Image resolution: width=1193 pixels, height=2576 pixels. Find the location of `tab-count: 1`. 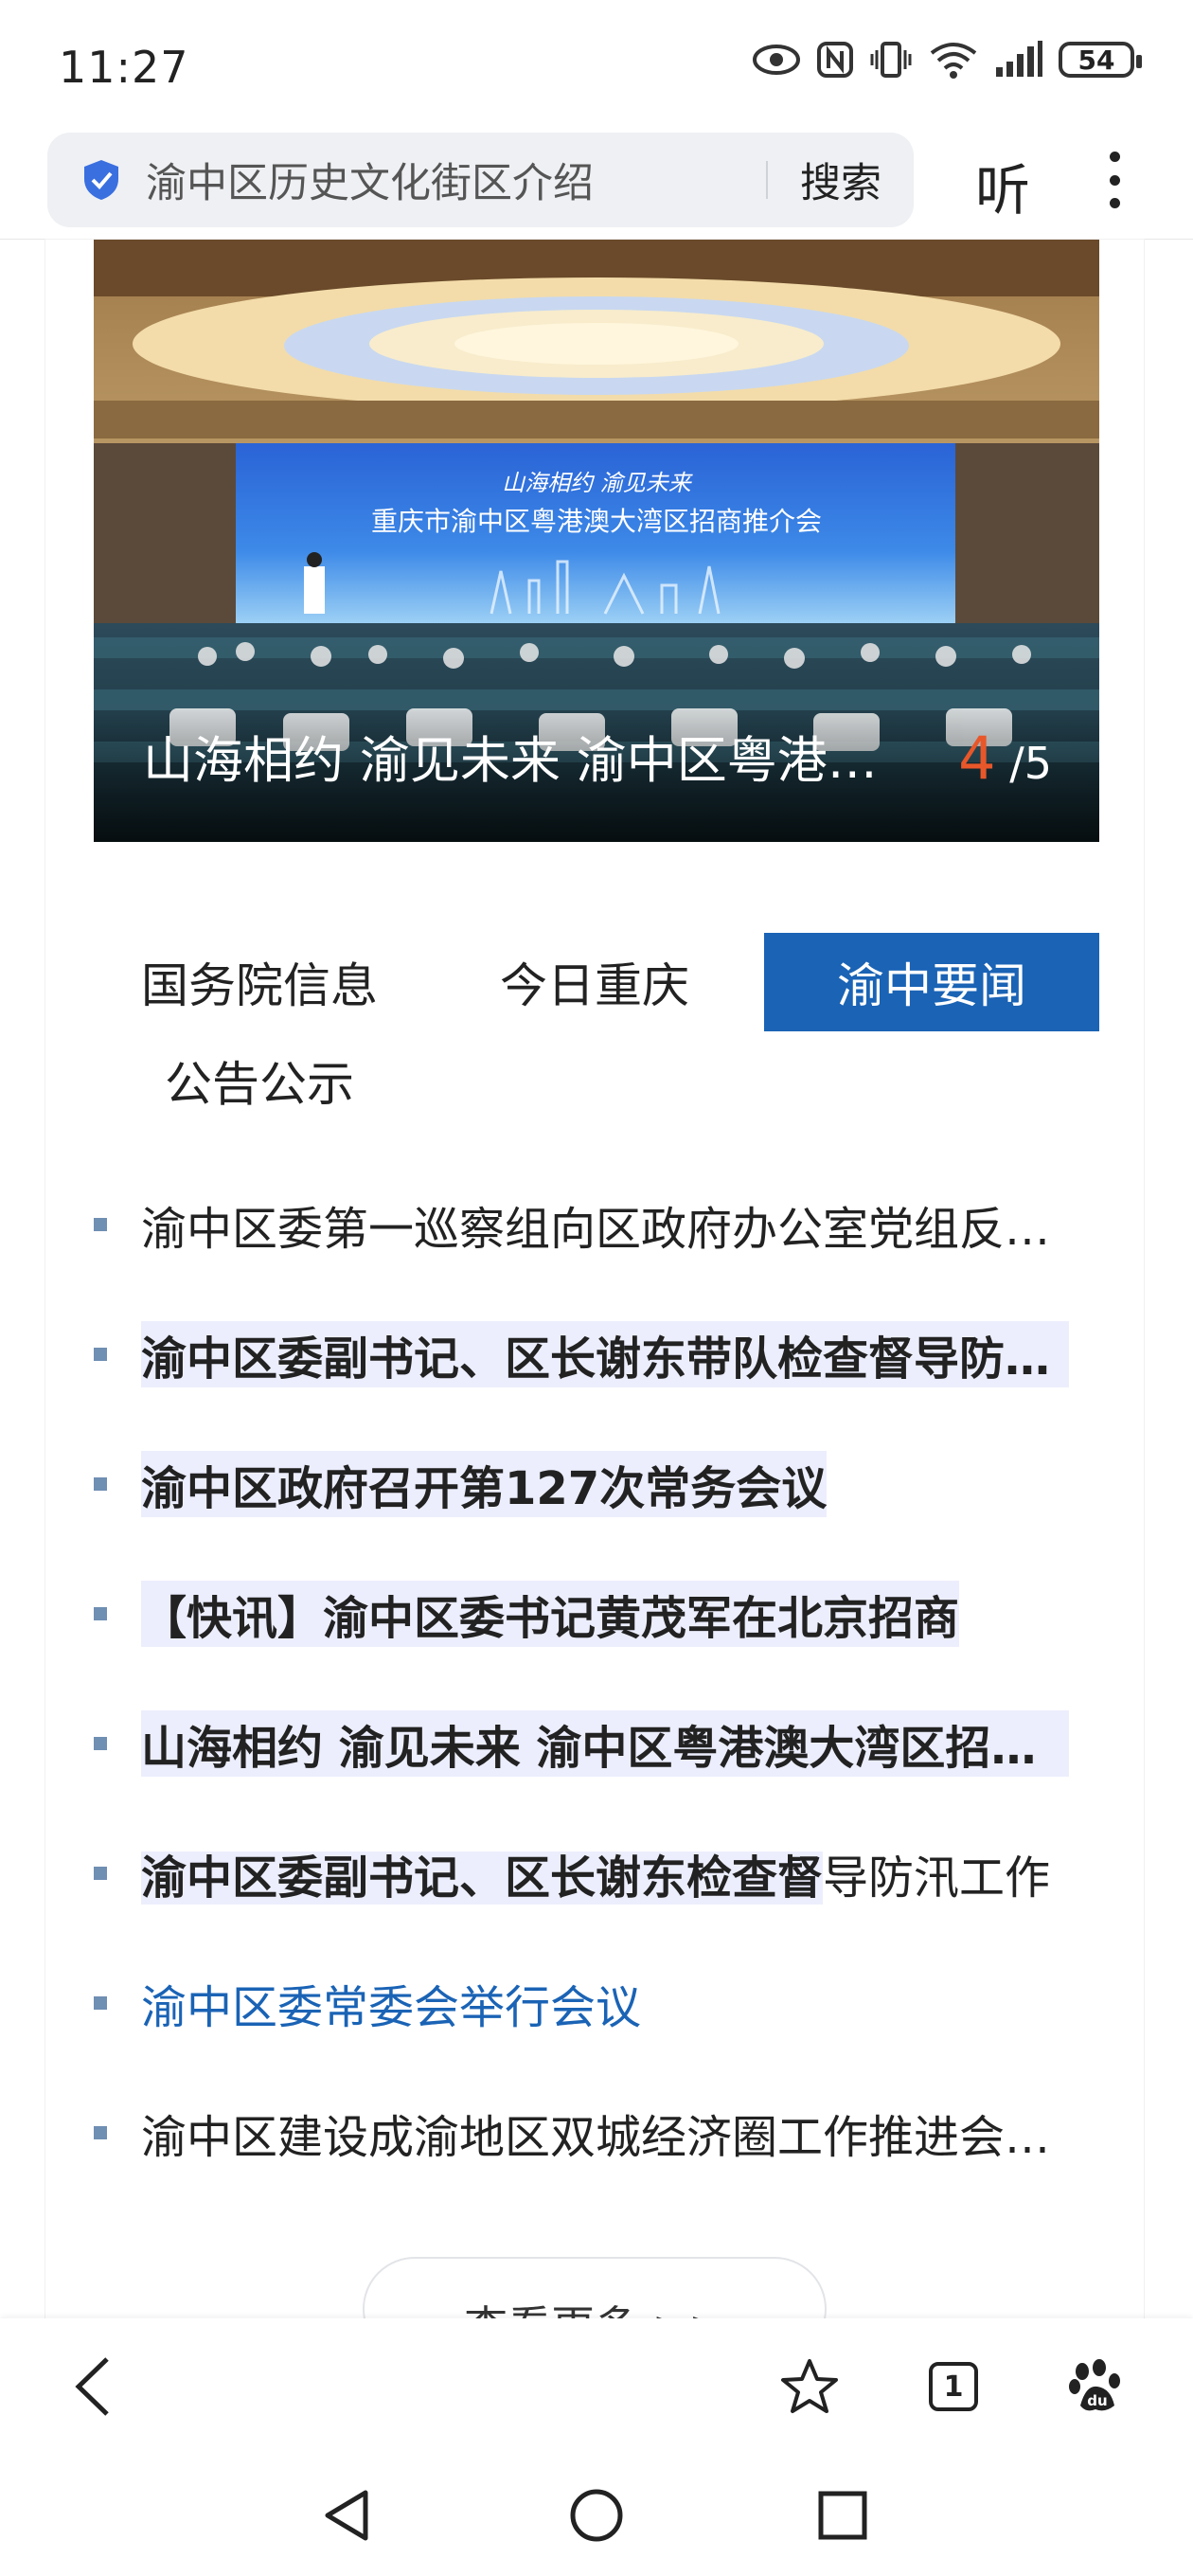

tab-count: 1 is located at coordinates (953, 2386).